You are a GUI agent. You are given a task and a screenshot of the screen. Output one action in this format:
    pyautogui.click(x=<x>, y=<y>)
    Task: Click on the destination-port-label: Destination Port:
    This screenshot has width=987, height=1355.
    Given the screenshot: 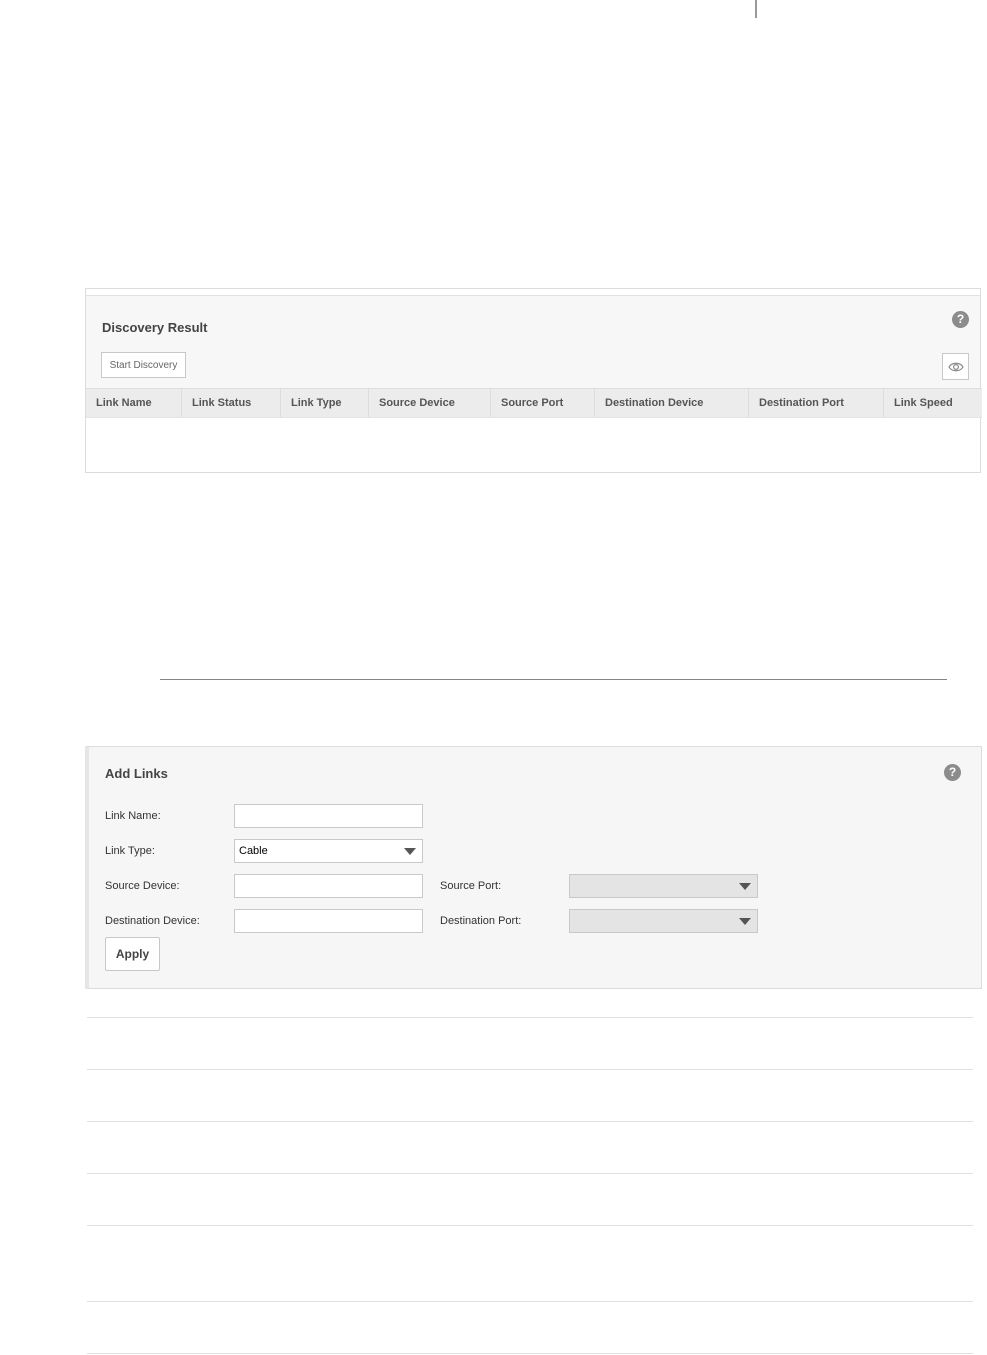 What is the action you would take?
    pyautogui.click(x=481, y=921)
    